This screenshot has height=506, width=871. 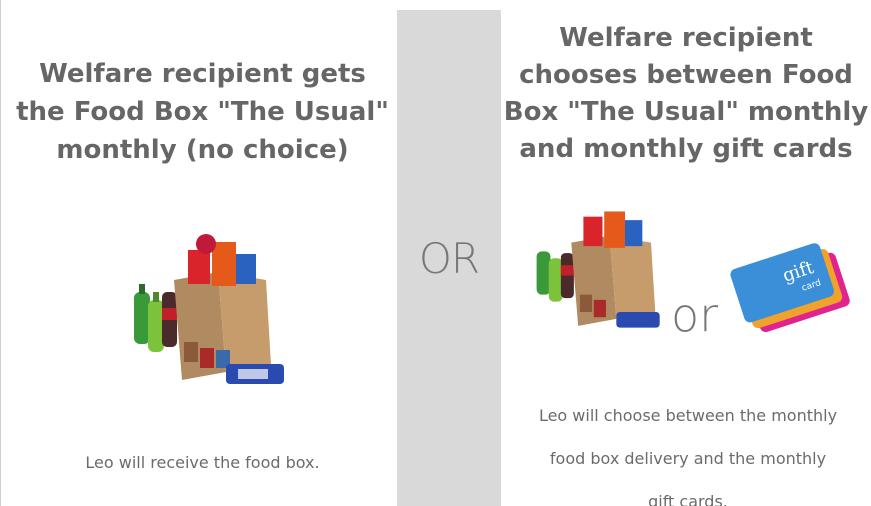 What do you see at coordinates (686, 112) in the screenshot?
I see `right-heading-line: Box "The Usual" monthly` at bounding box center [686, 112].